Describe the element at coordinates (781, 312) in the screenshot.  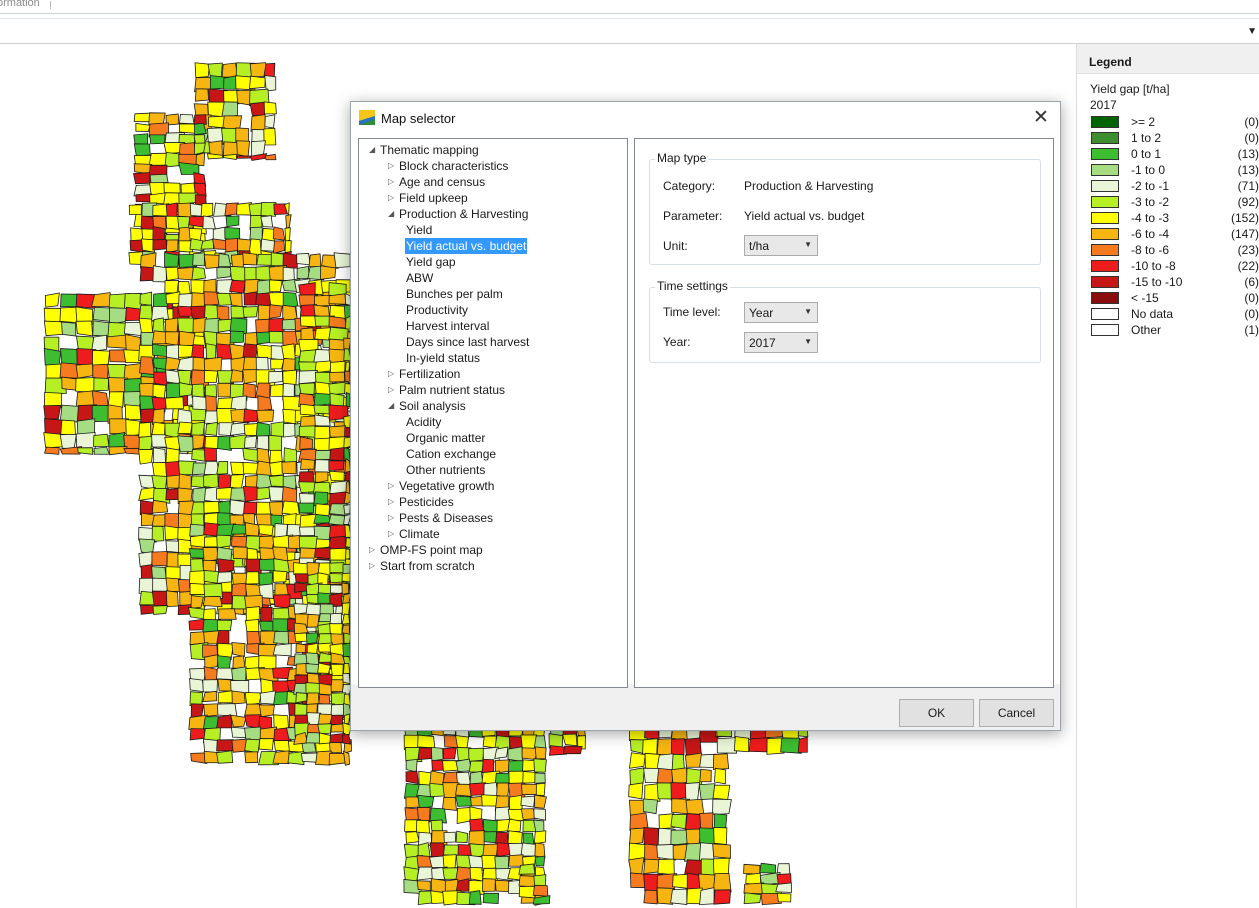
I see `time-level-select: Year ▼` at that location.